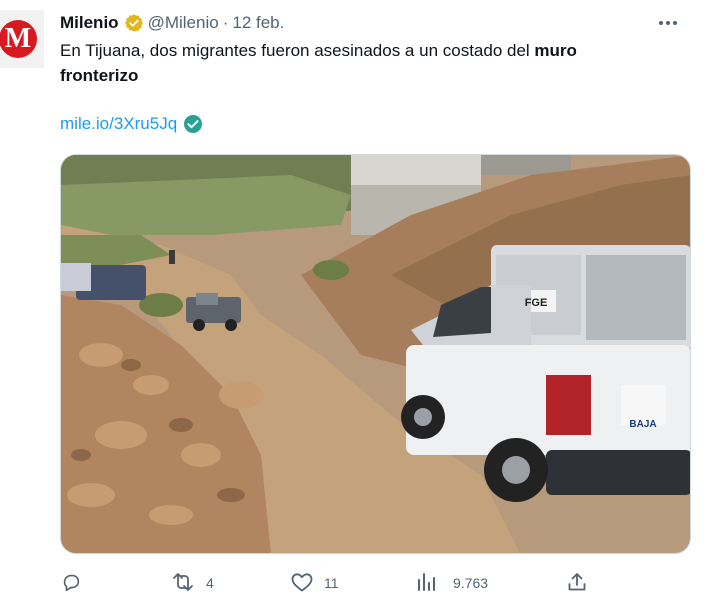 This screenshot has height=605, width=707. I want to click on views-count: 9.763, so click(471, 583).